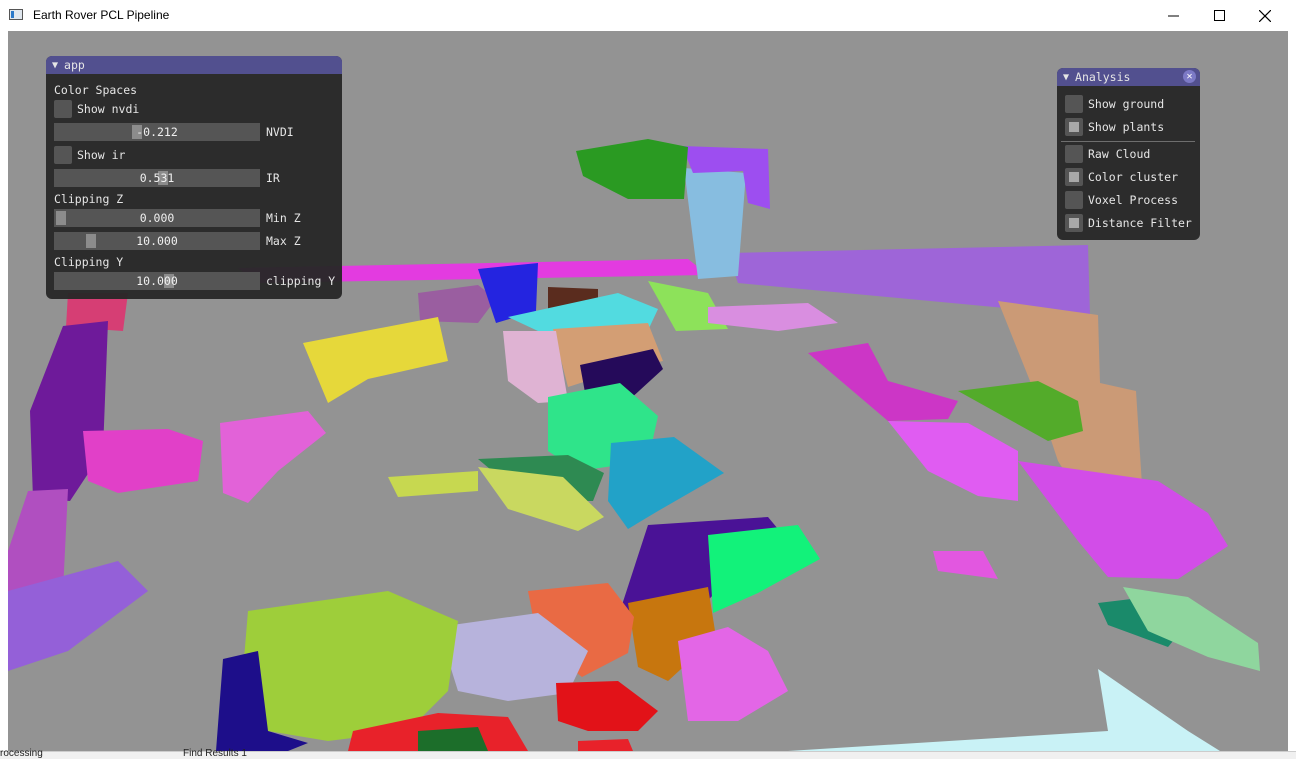 Image resolution: width=1296 pixels, height=759 pixels. Describe the element at coordinates (194, 65) in the screenshot. I see `app-panel-titlebar: ▼ app` at that location.